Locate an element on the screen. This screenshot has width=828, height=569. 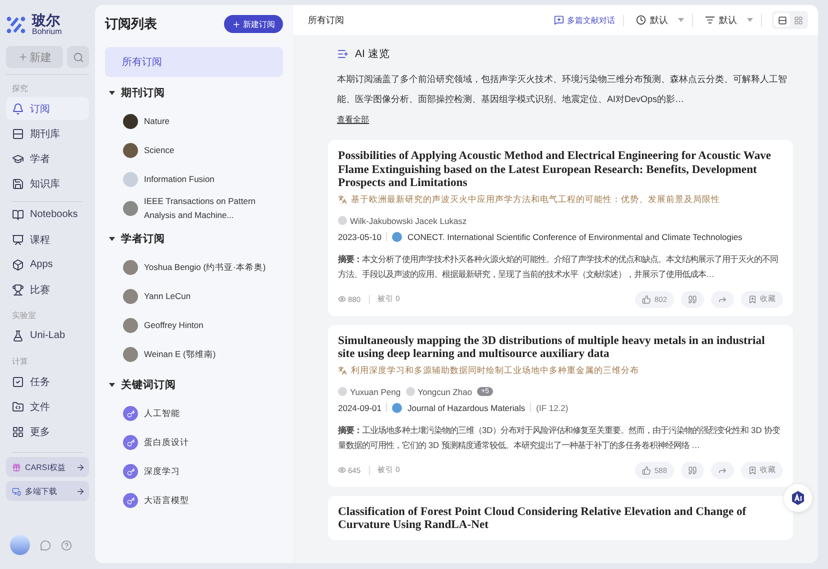
nav-item: 文件 is located at coordinates (47, 406).